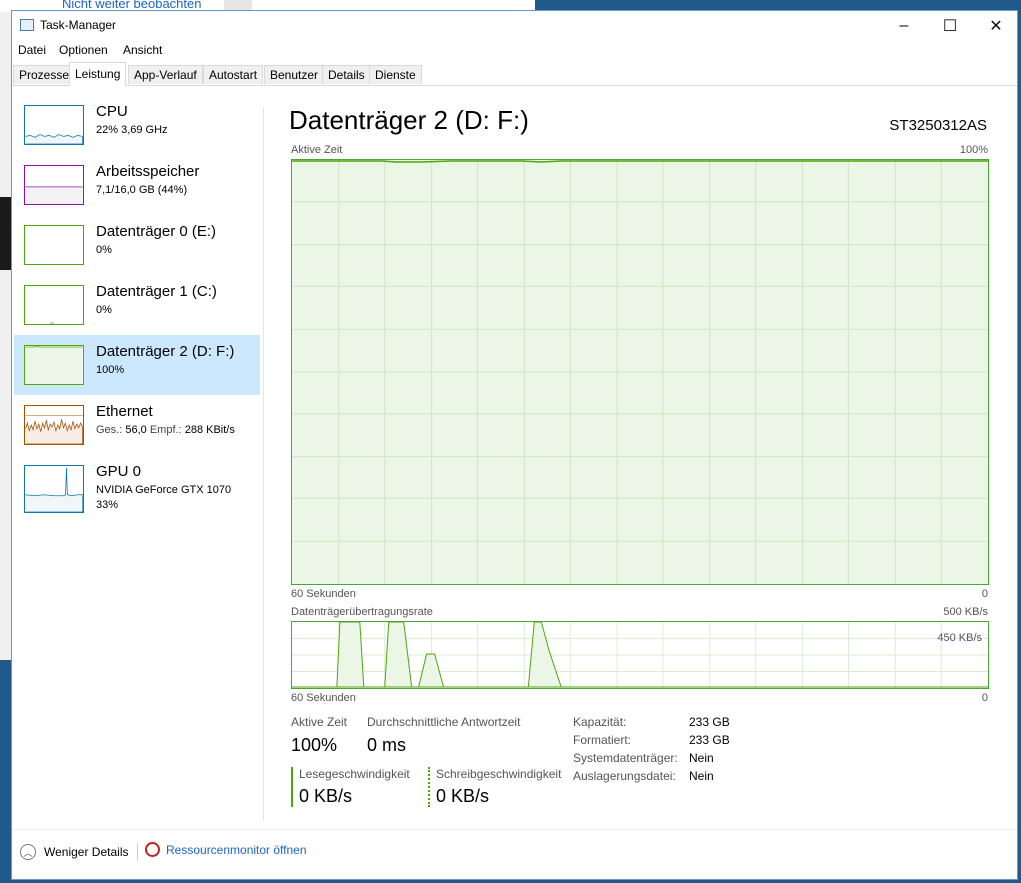 The width and height of the screenshot is (1021, 883). Describe the element at coordinates (429, 787) in the screenshot. I see `write-speed-marker` at that location.